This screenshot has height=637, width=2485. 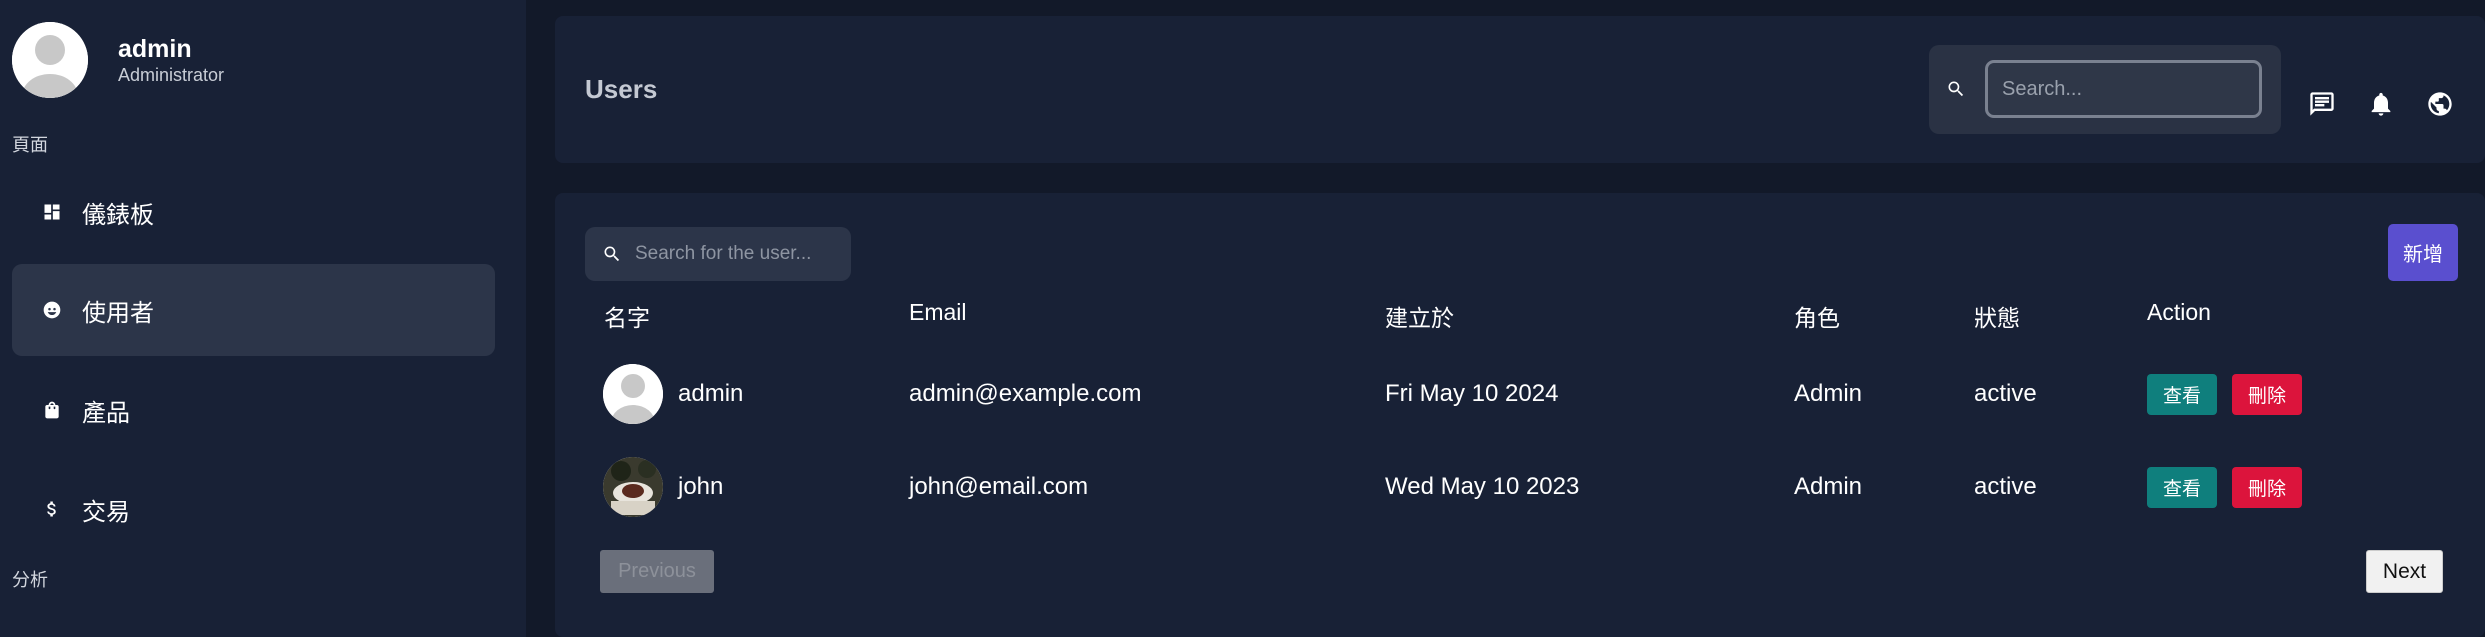 What do you see at coordinates (155, 49) in the screenshot?
I see `profile-name: admin` at bounding box center [155, 49].